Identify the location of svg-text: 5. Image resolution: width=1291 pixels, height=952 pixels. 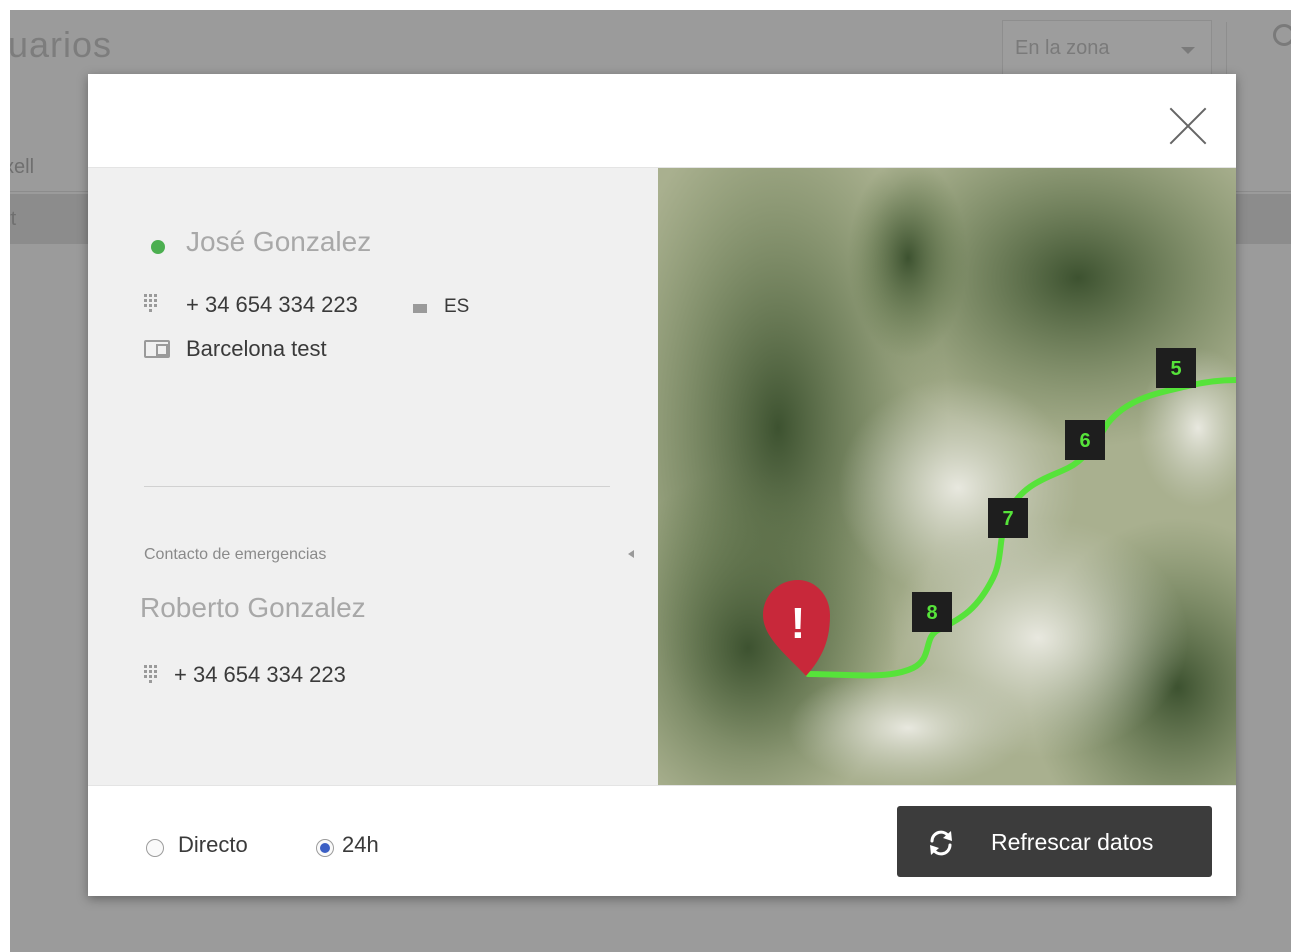
(1175, 369).